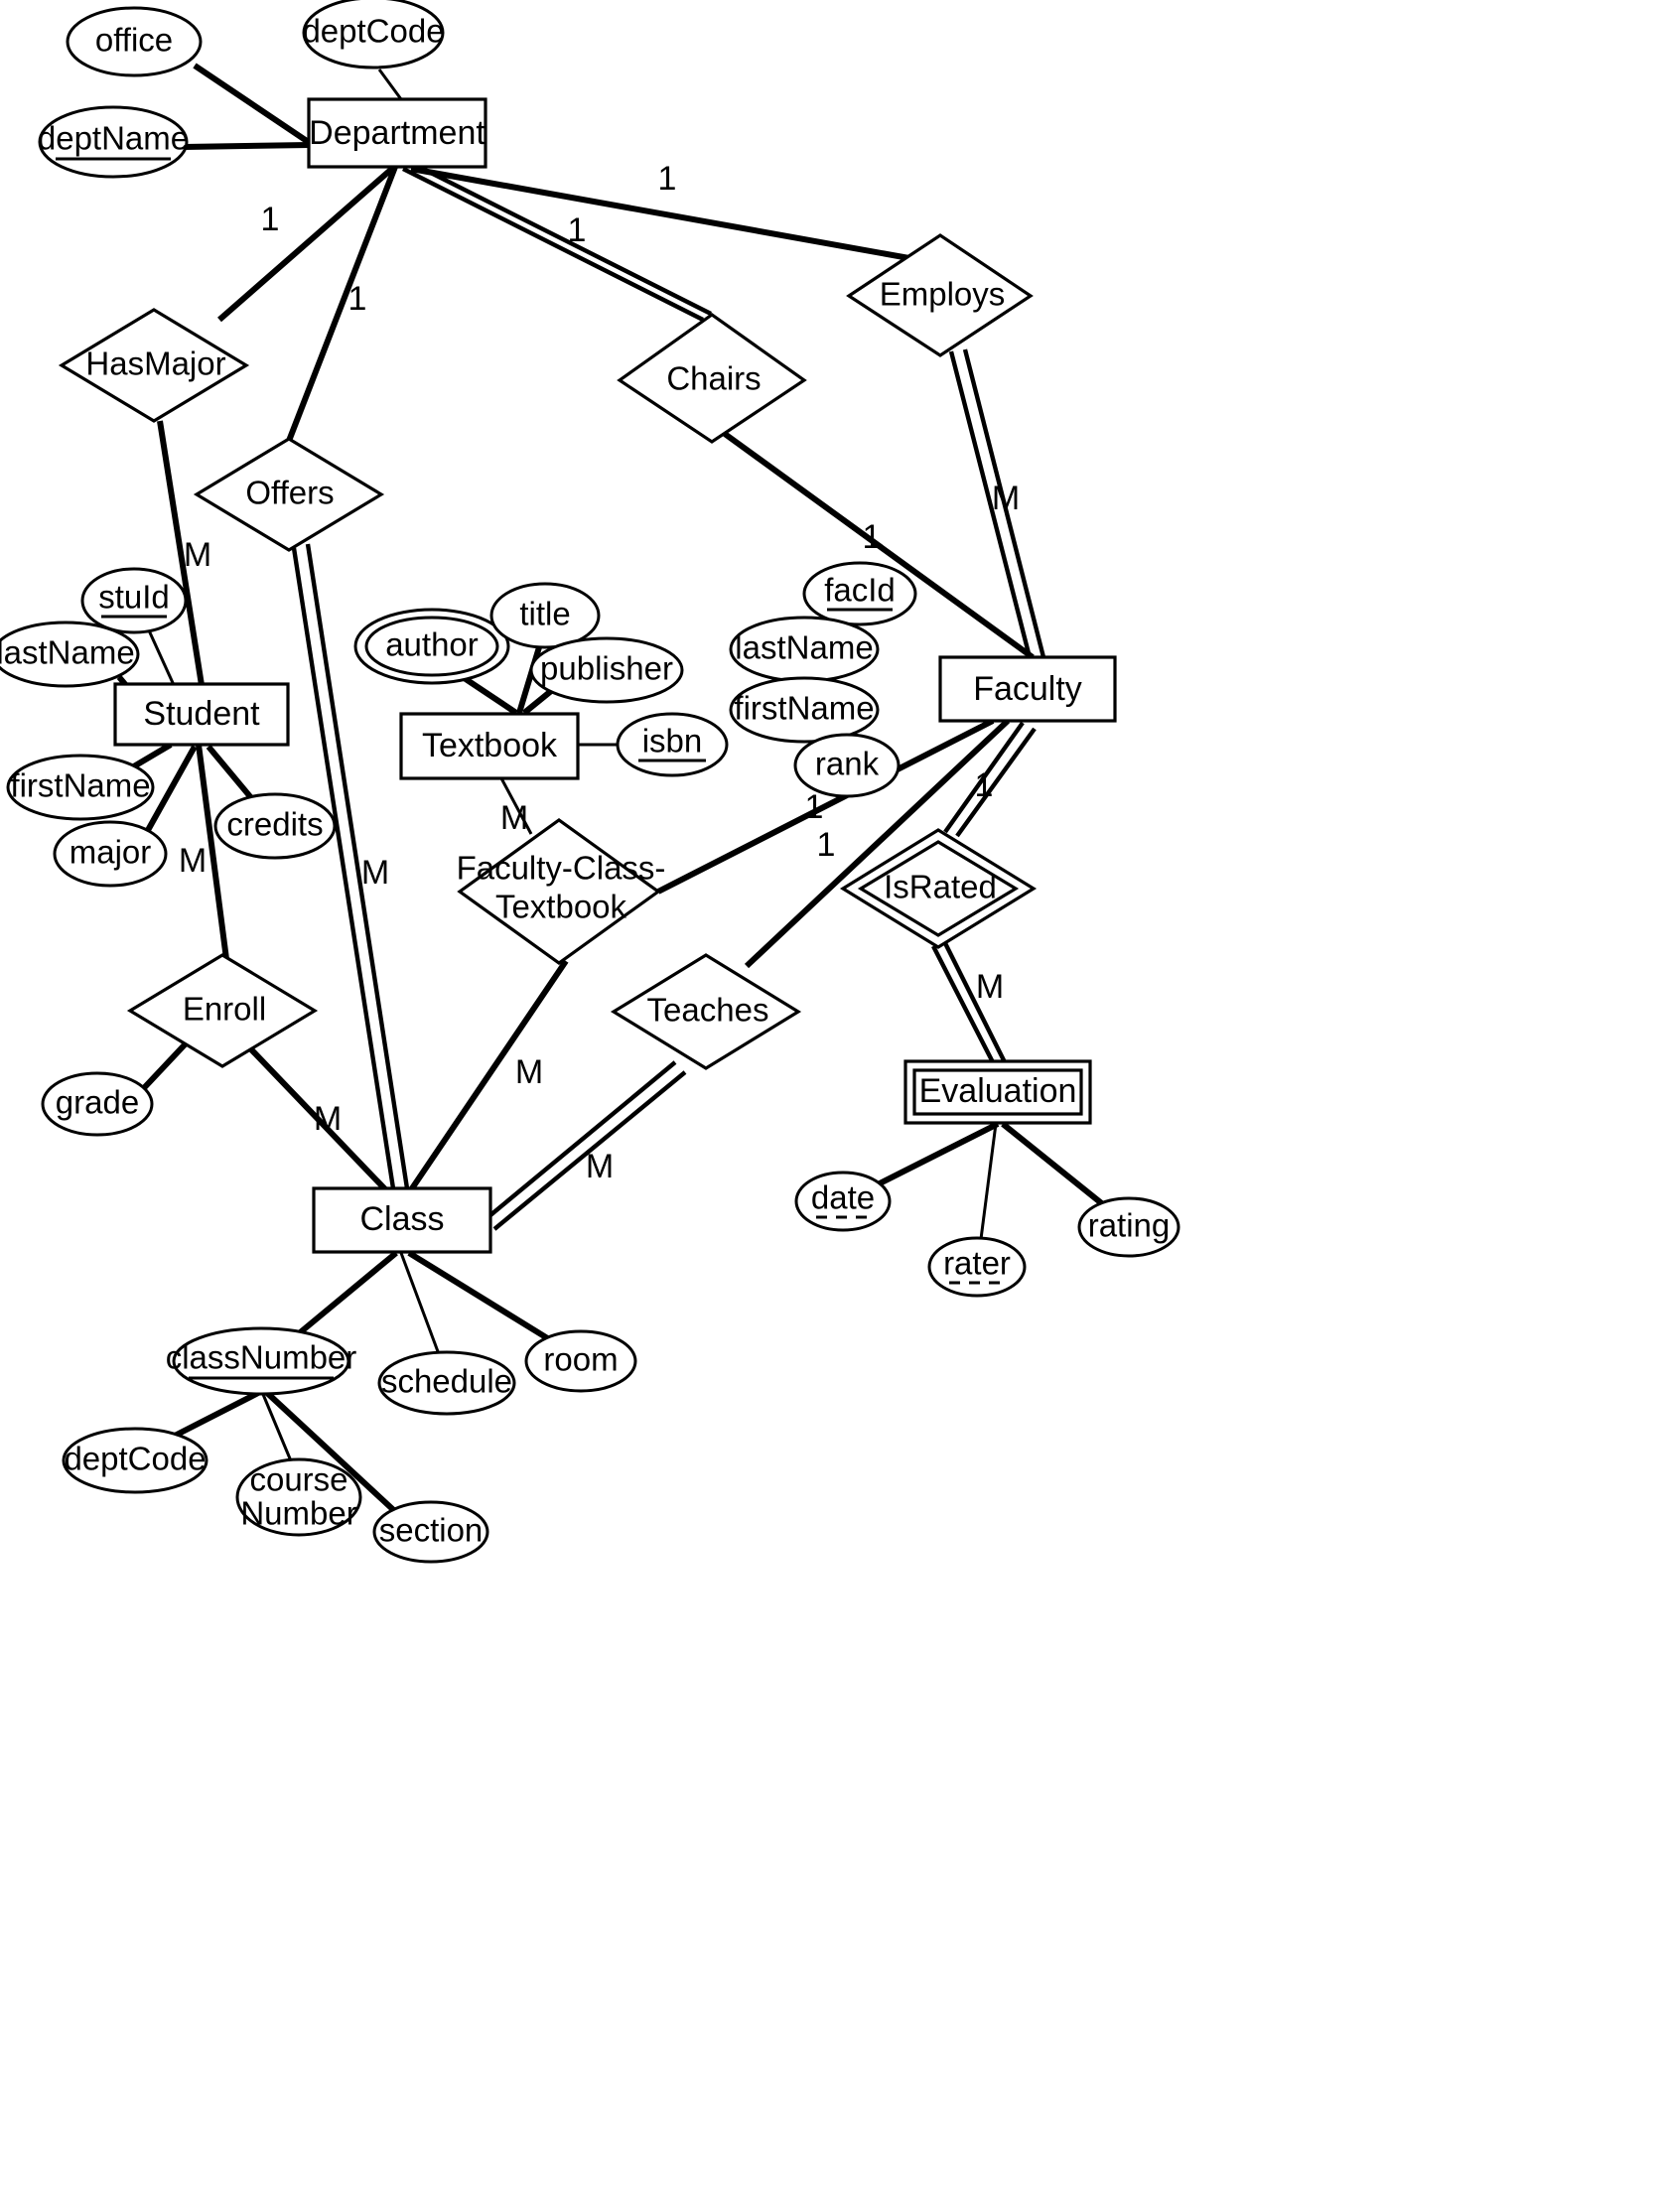 The height and width of the screenshot is (2212, 1665). Describe the element at coordinates (342, 304) in the screenshot. I see `edge-department-offers` at that location.